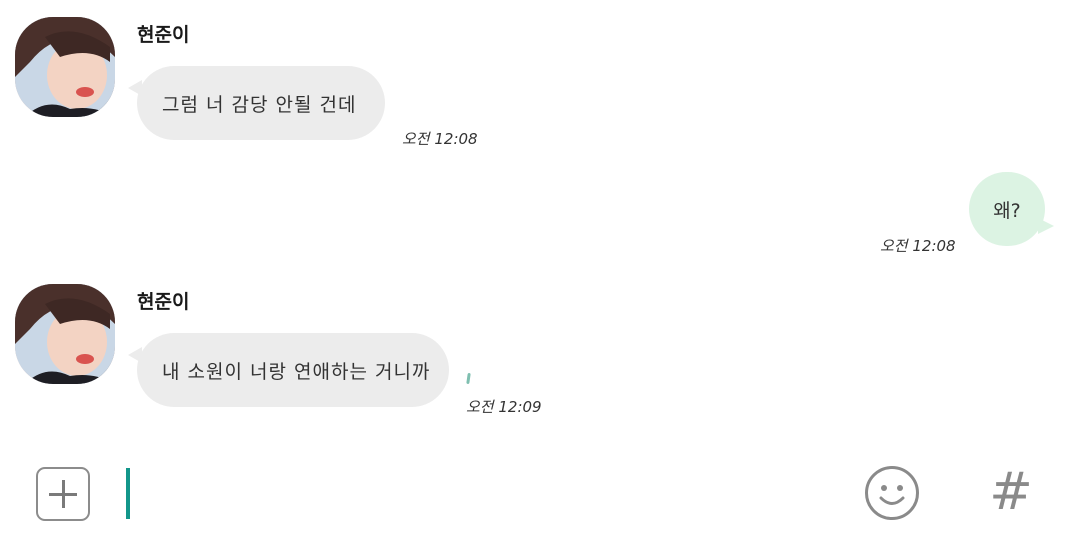  Describe the element at coordinates (892, 493) in the screenshot. I see `smiley-icon` at that location.